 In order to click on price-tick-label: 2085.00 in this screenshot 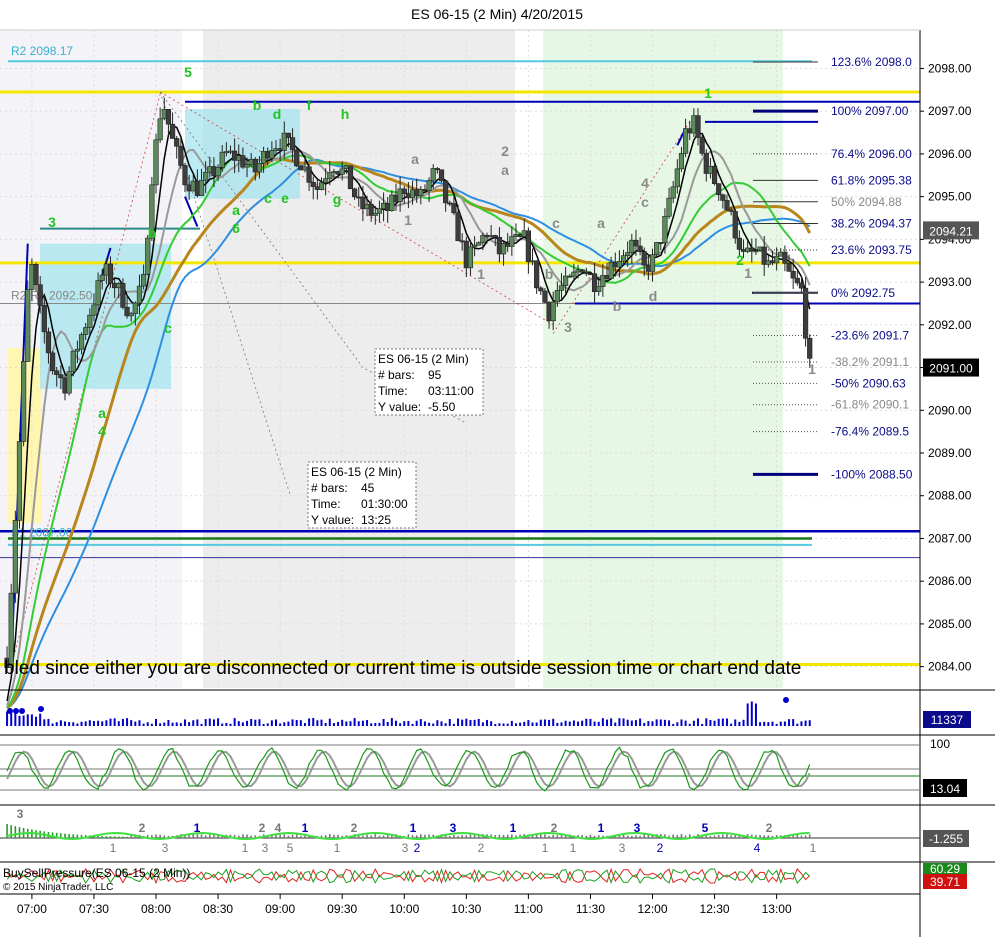, I will do `click(950, 624)`.